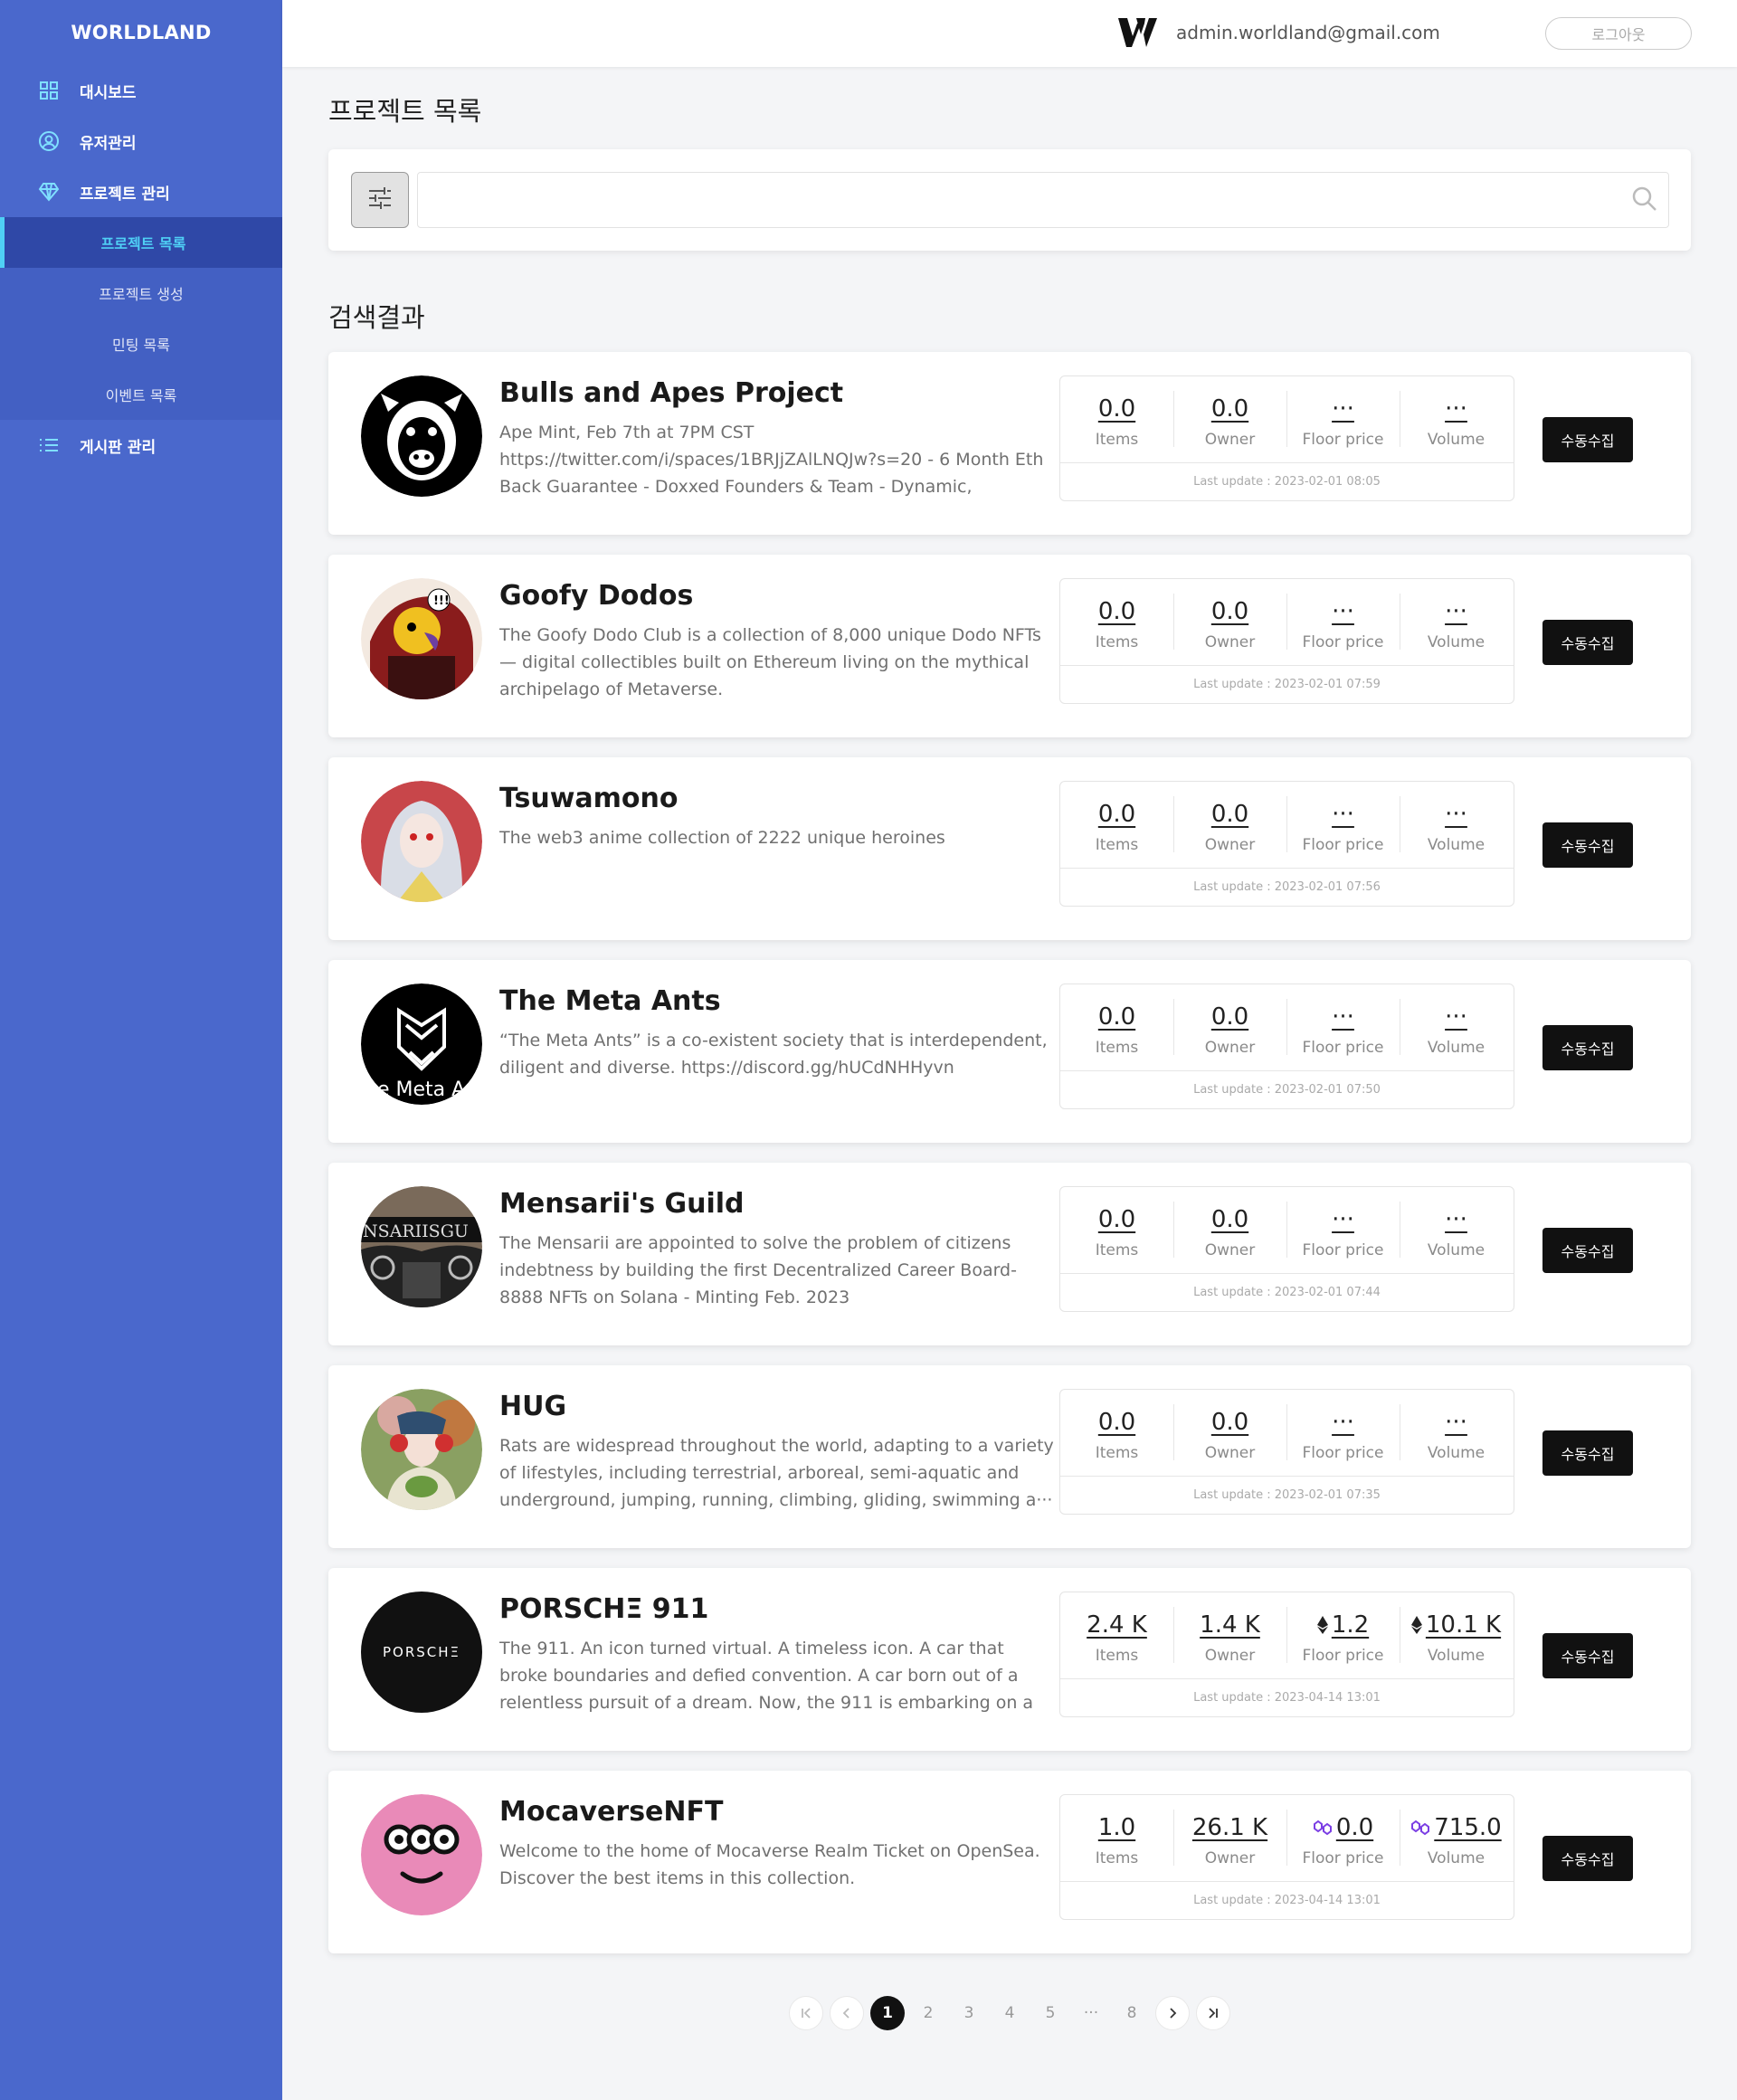 The image size is (1737, 2100). Describe the element at coordinates (1456, 1625) in the screenshot. I see `stat-value: 10.1 K` at that location.